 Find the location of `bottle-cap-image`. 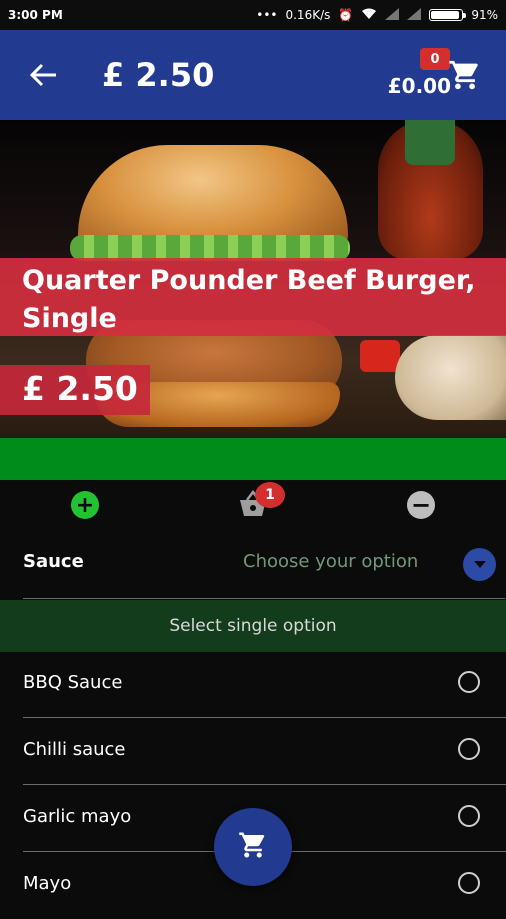

bottle-cap-image is located at coordinates (430, 142).